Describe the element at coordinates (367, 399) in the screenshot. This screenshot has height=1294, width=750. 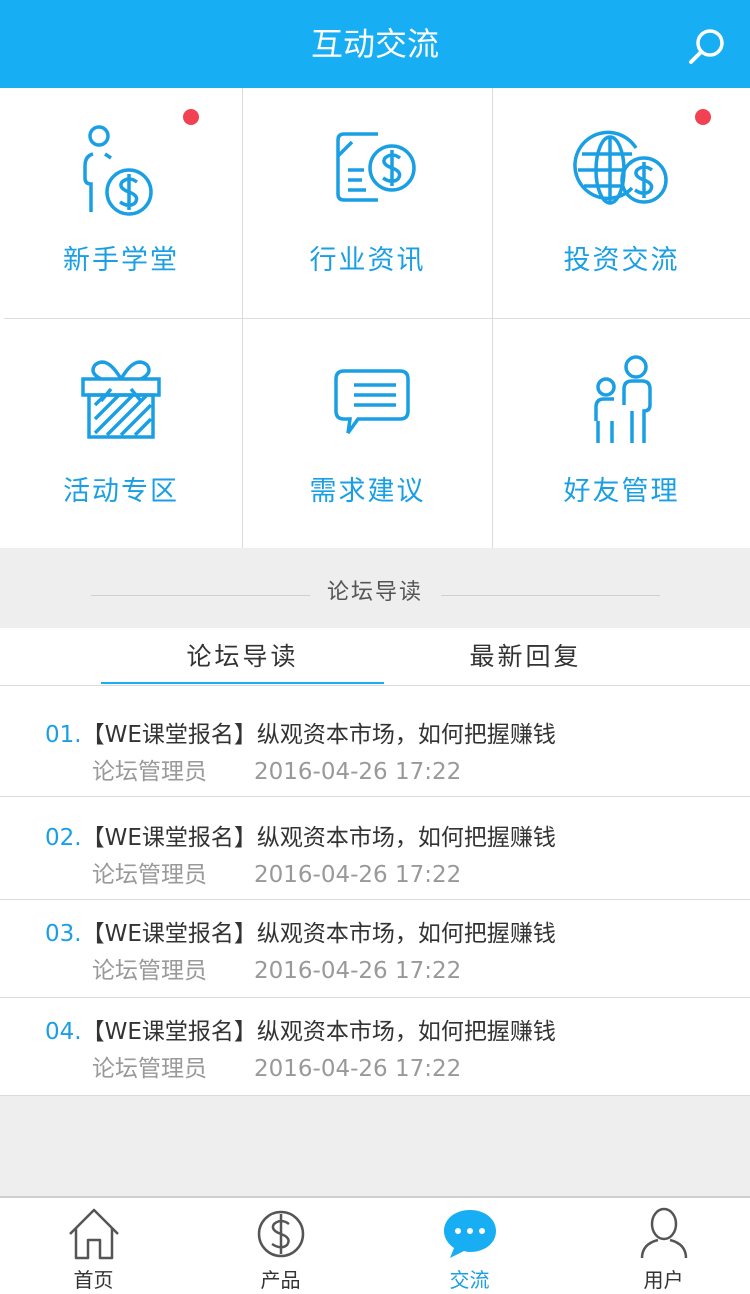
I see `message-bubble-icon` at that location.